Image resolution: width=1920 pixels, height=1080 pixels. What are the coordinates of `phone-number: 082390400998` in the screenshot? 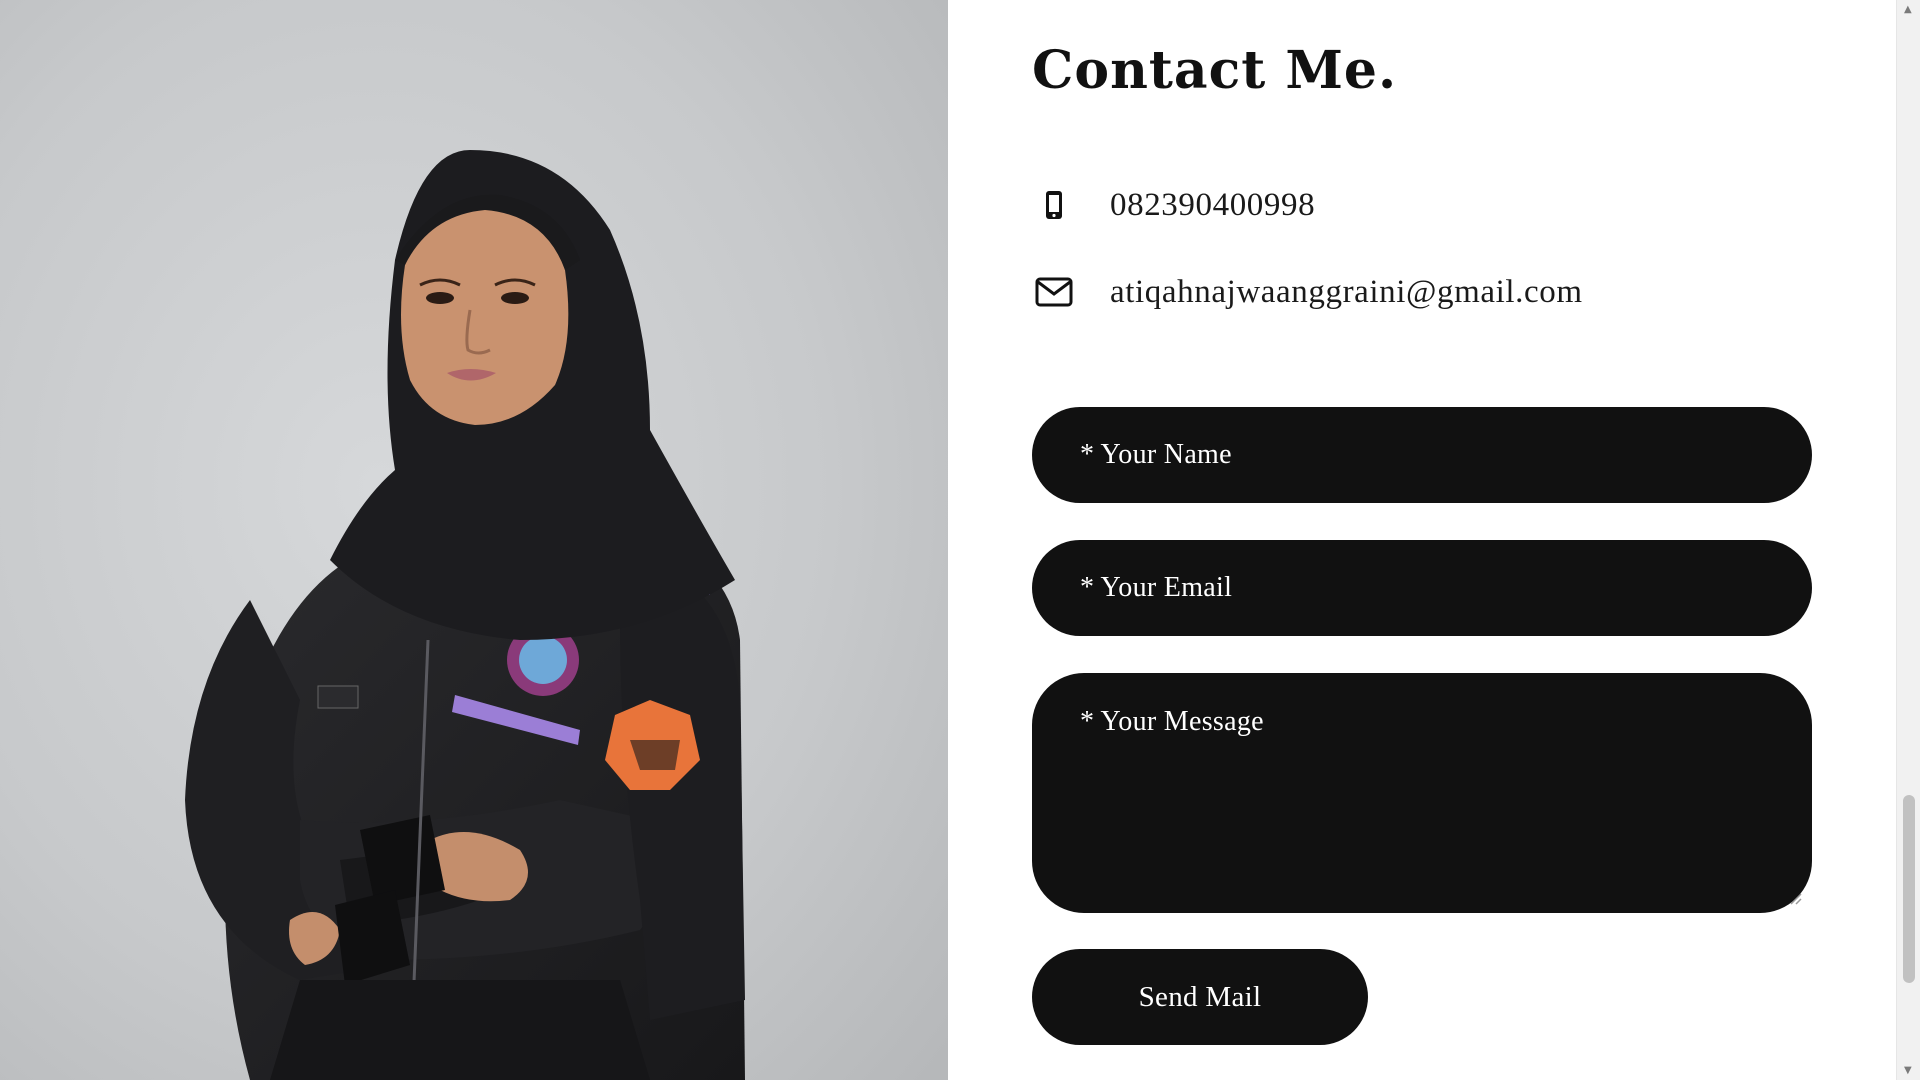 It's located at (1213, 204).